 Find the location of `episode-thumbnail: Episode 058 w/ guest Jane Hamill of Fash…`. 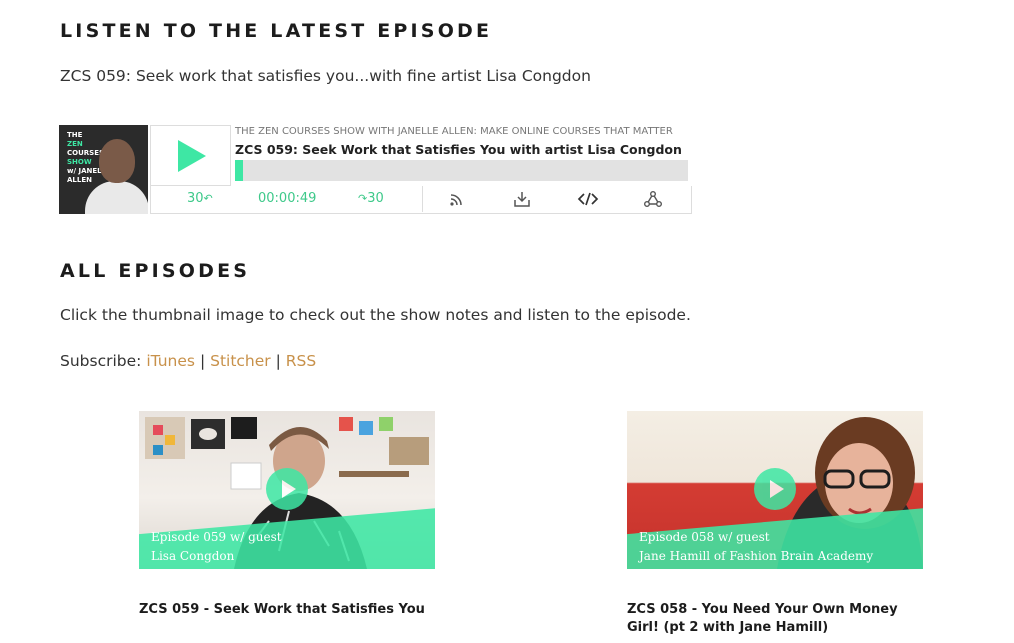

episode-thumbnail: Episode 058 w/ guest Jane Hamill of Fash… is located at coordinates (775, 490).